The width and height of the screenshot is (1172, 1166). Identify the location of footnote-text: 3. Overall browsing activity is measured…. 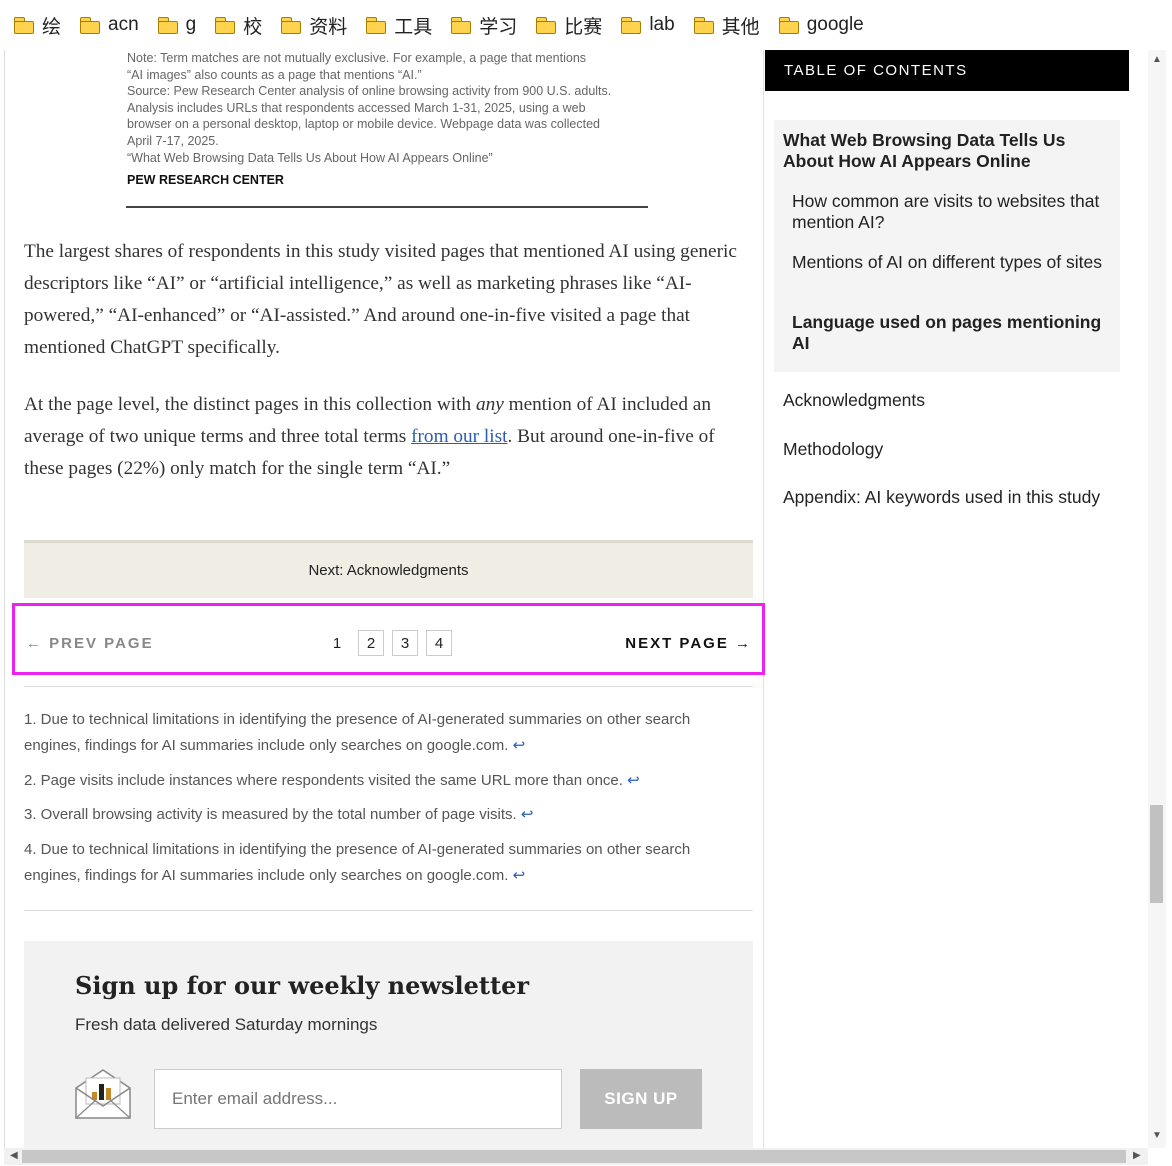
(270, 814).